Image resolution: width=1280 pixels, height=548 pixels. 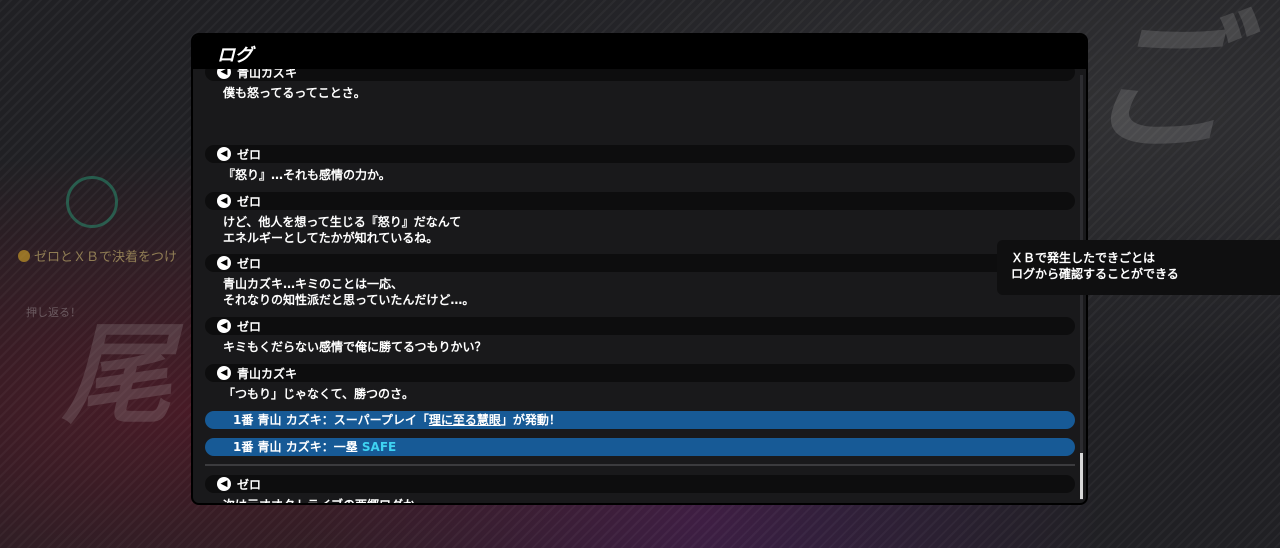 I want to click on system-event-bar: 1番 青山 カズキ：一塁 SAFE, so click(x=640, y=447).